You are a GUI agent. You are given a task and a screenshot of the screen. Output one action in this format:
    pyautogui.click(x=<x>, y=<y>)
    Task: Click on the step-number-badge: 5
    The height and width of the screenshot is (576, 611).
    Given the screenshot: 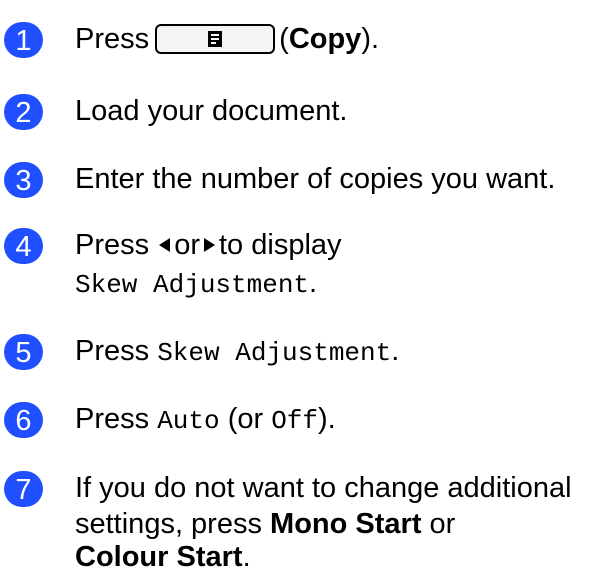 What is the action you would take?
    pyautogui.click(x=23, y=352)
    